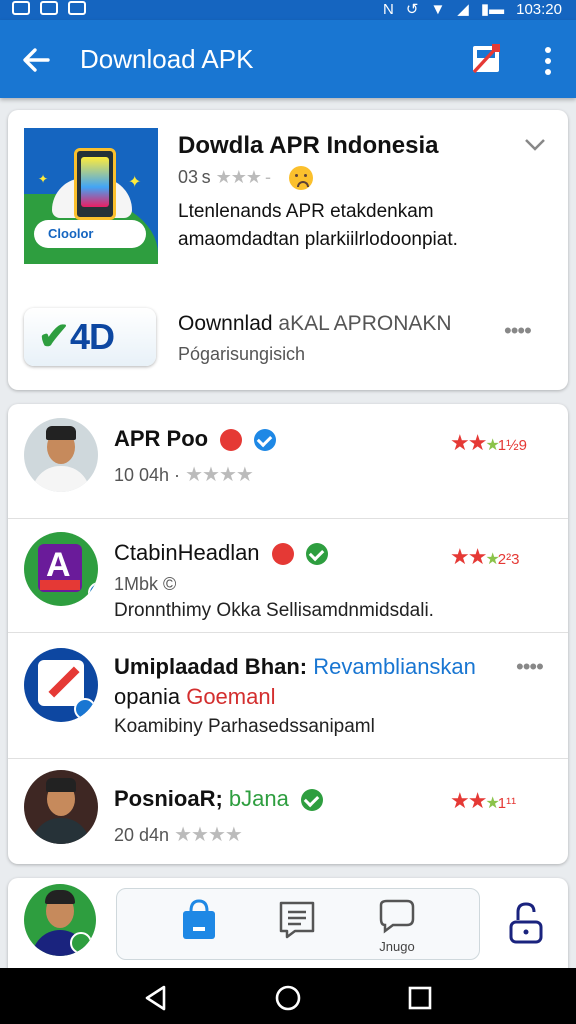 The height and width of the screenshot is (1024, 576). I want to click on checkmark-icon: ✔, so click(54, 337).